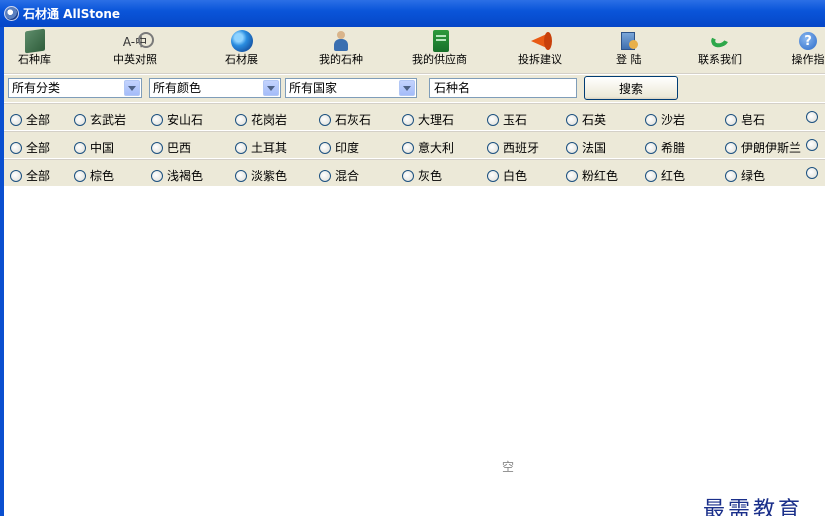 The image size is (825, 516). I want to click on radio-option: 沙岩, so click(665, 119).